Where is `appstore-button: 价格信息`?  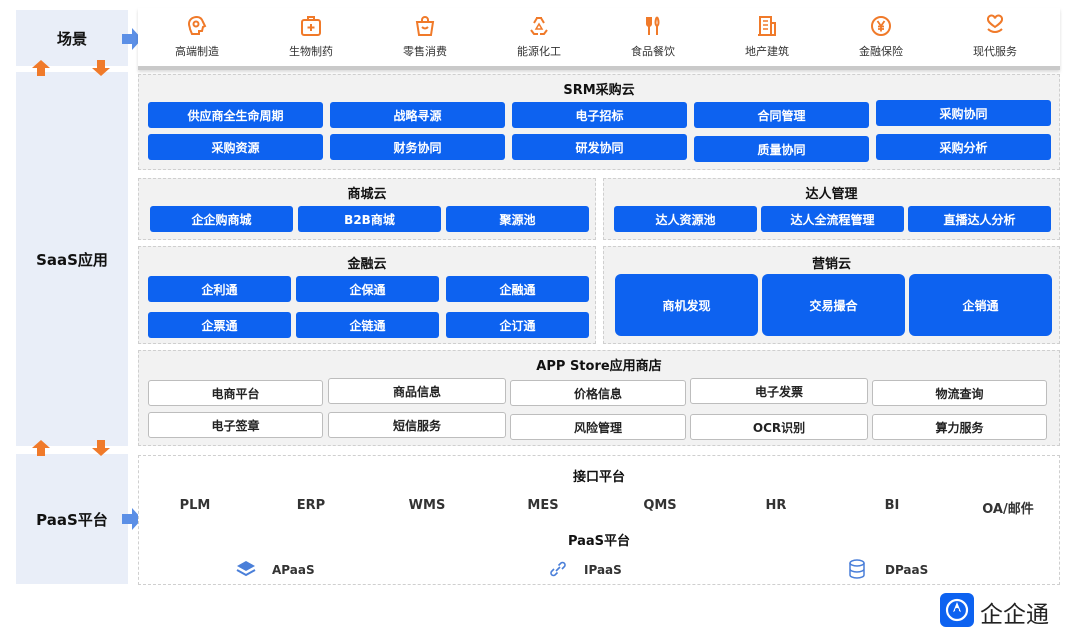 appstore-button: 价格信息 is located at coordinates (598, 393).